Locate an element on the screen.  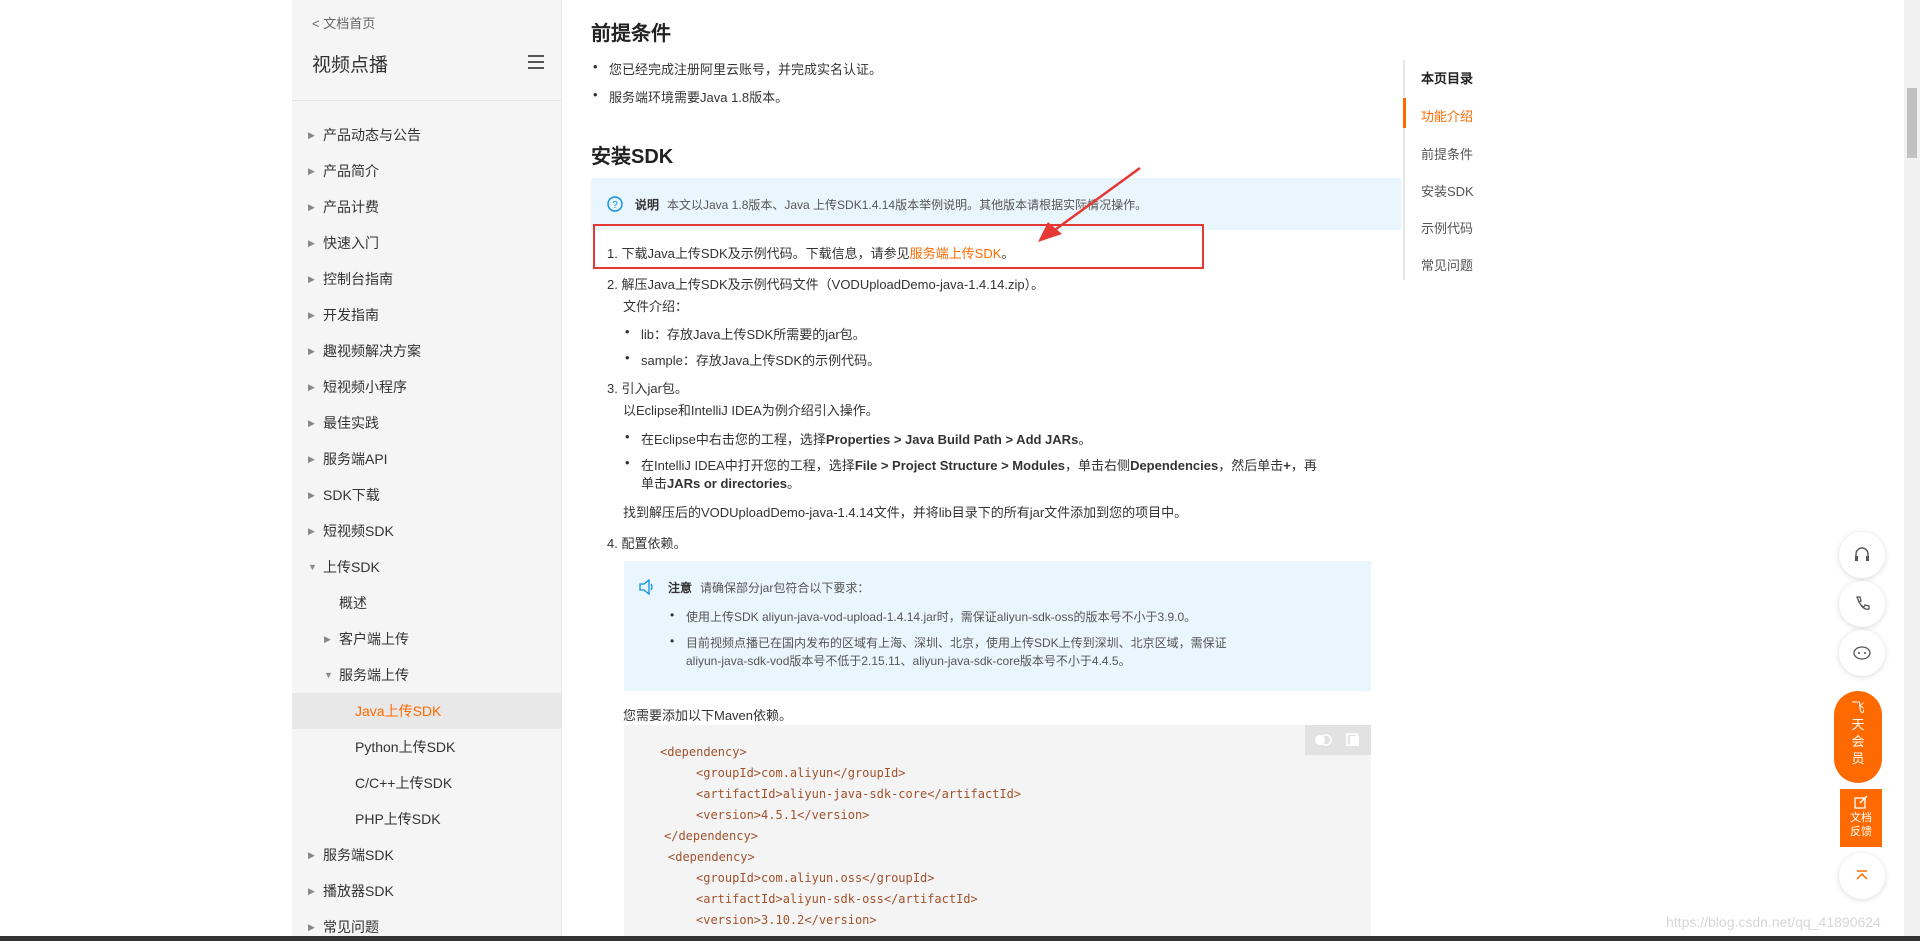
install-sdk-heading: 安装SDK is located at coordinates (632, 157).